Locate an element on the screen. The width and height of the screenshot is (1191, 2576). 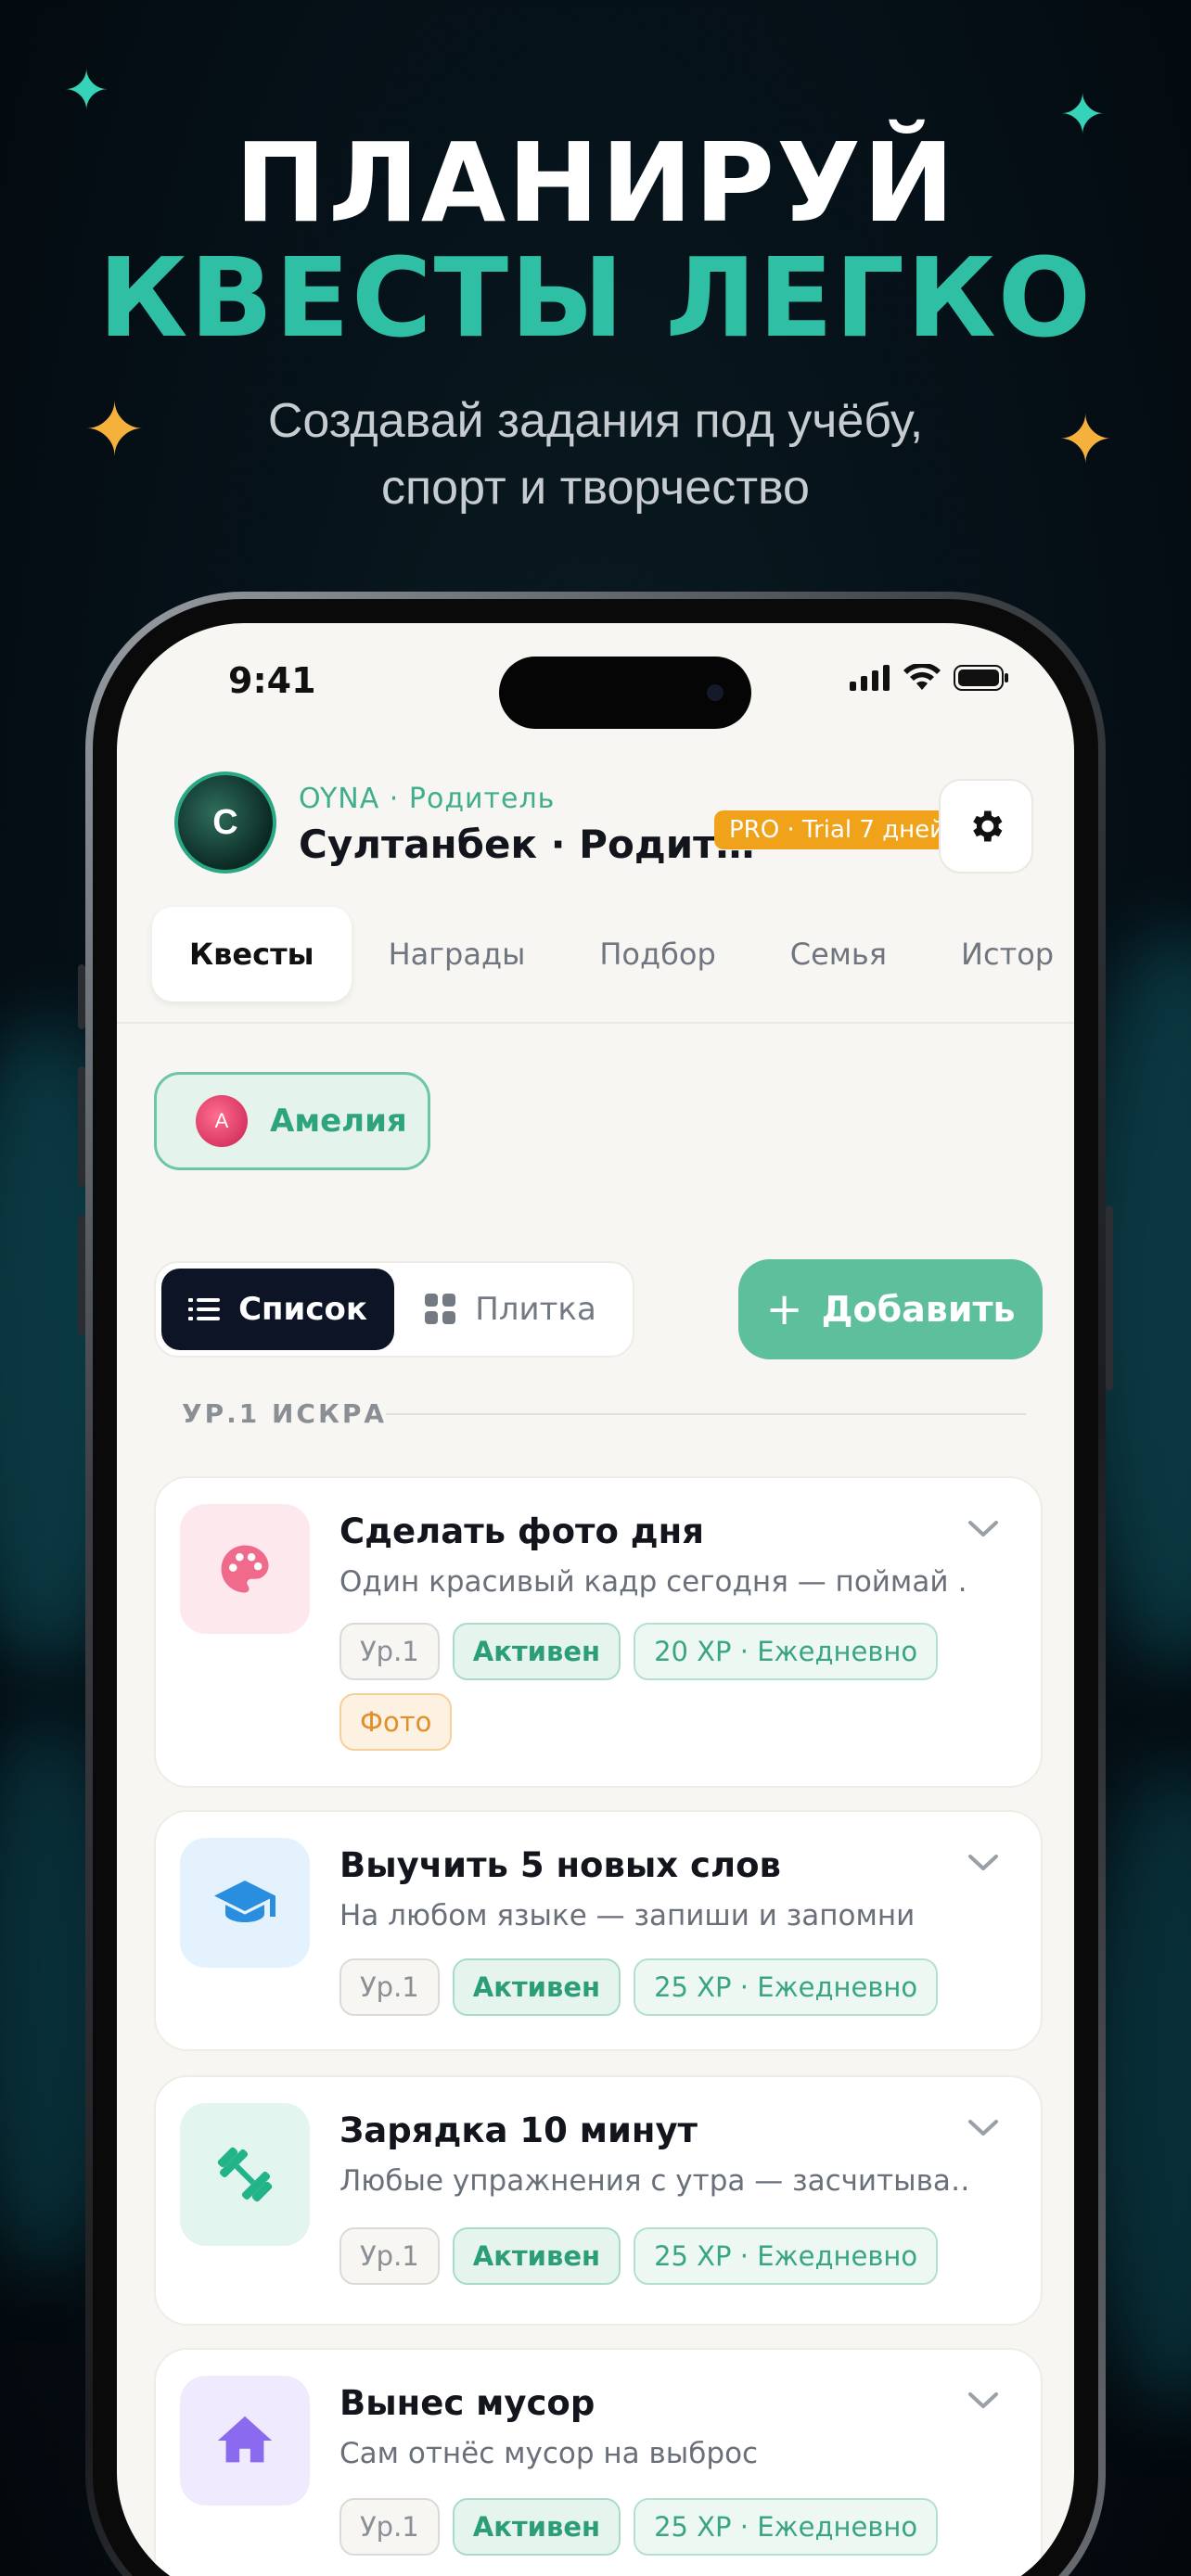
view-toggle: Список Плитка is located at coordinates (394, 1310).